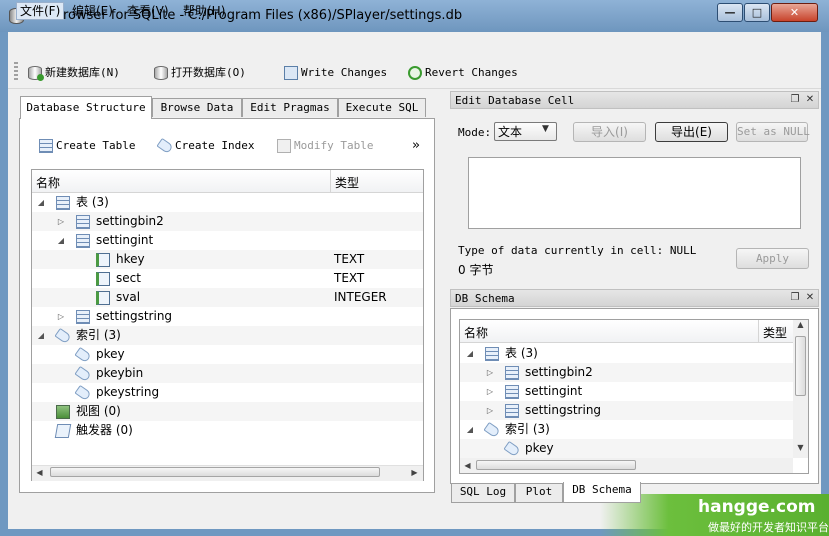 This screenshot has height=536, width=829. Describe the element at coordinates (82, 72) in the screenshot. I see `new-database-label: 新建数据库(N)` at that location.